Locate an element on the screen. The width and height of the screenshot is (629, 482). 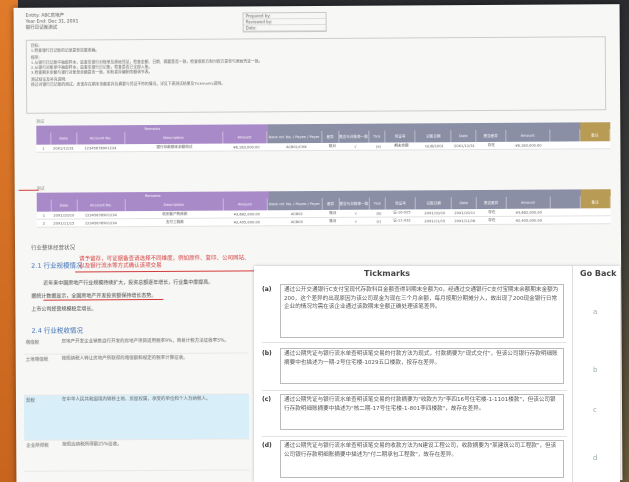
header-line: 银行日记账测试 is located at coordinates (41, 28).